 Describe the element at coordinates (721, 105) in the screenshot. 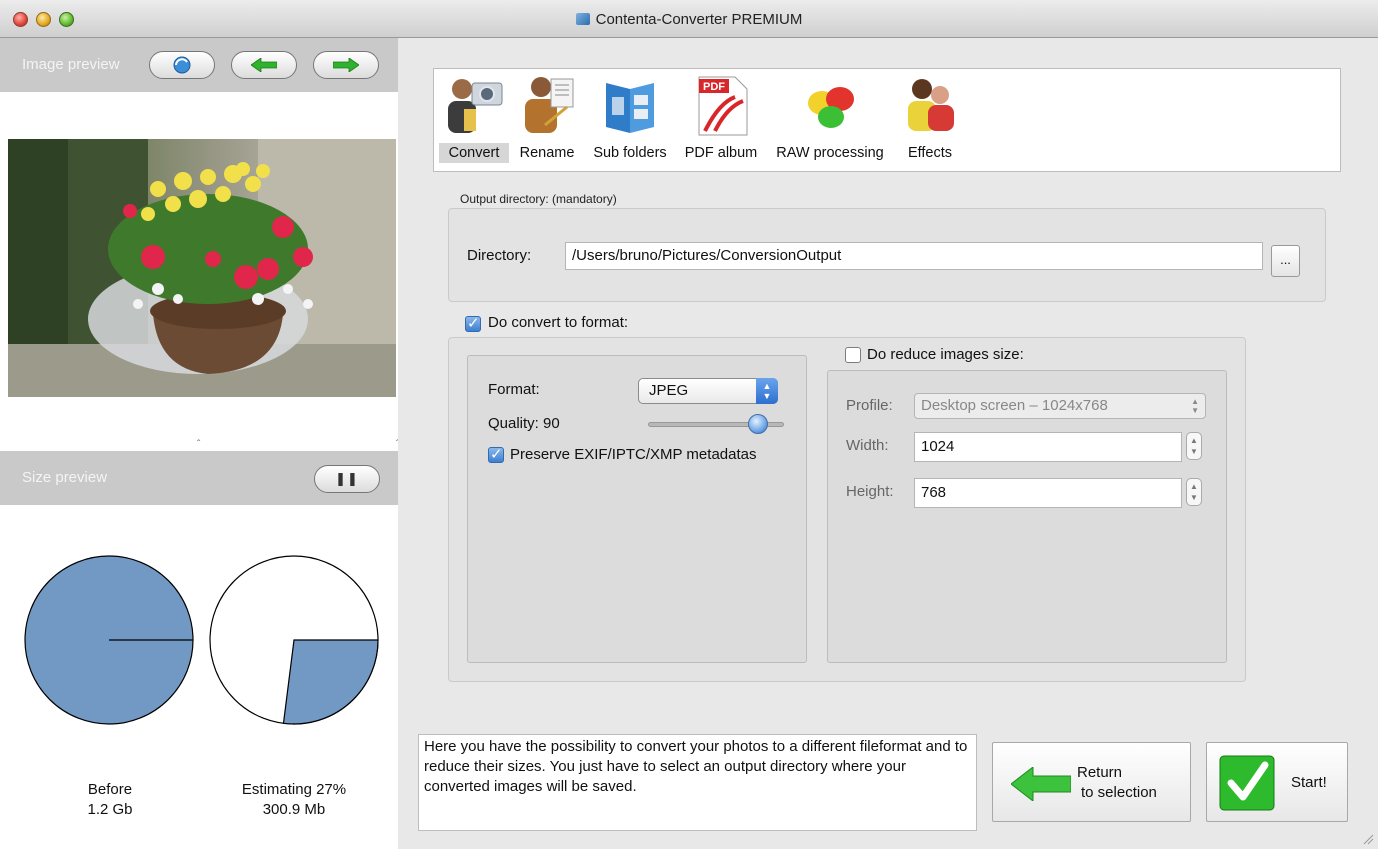

I see `pdf-icon: PDF` at that location.